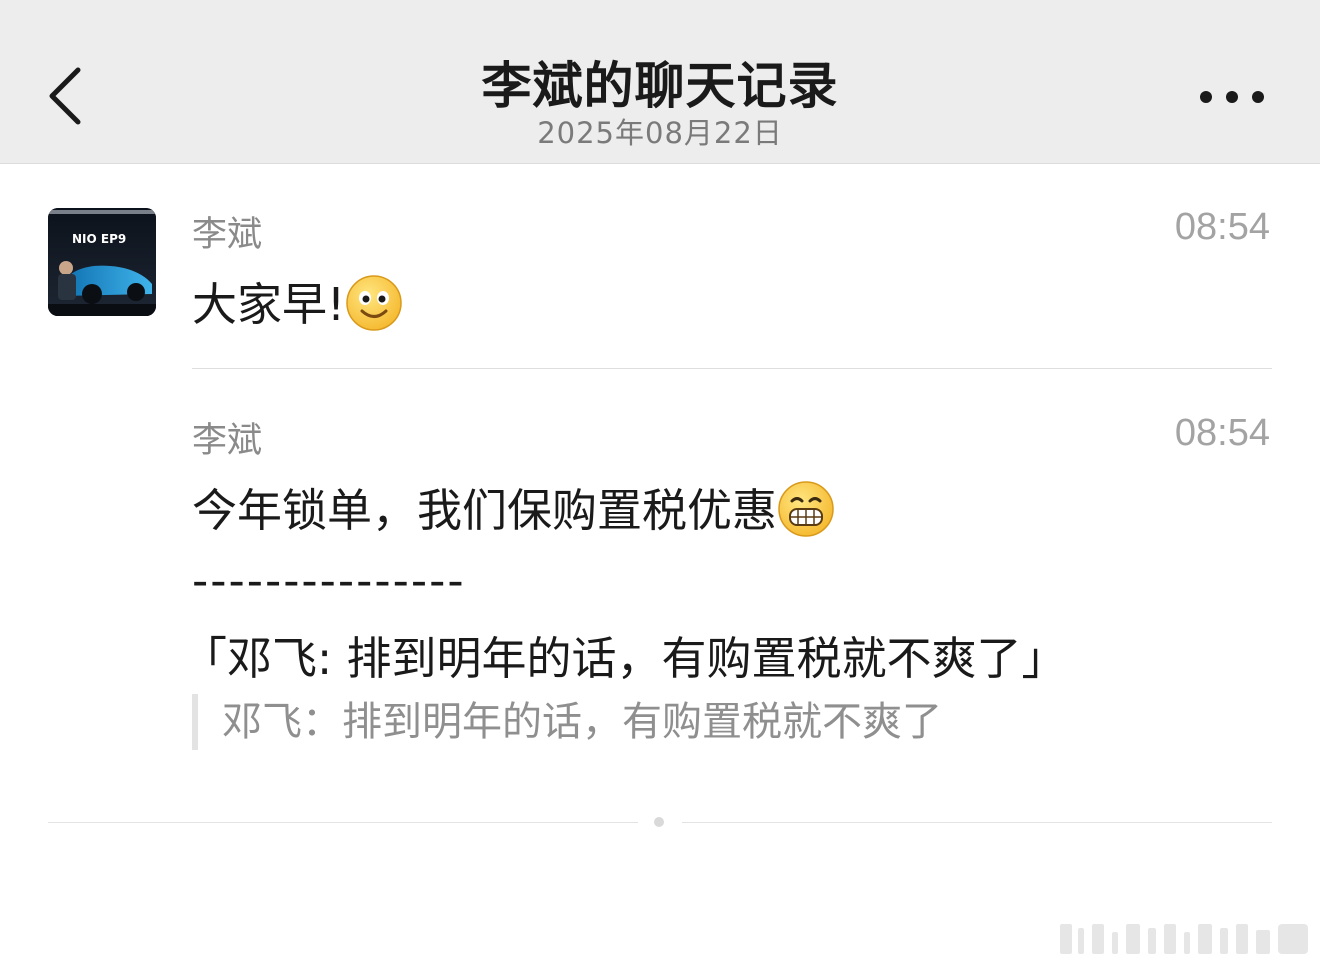  I want to click on message-text: 大家早!, so click(297, 305).